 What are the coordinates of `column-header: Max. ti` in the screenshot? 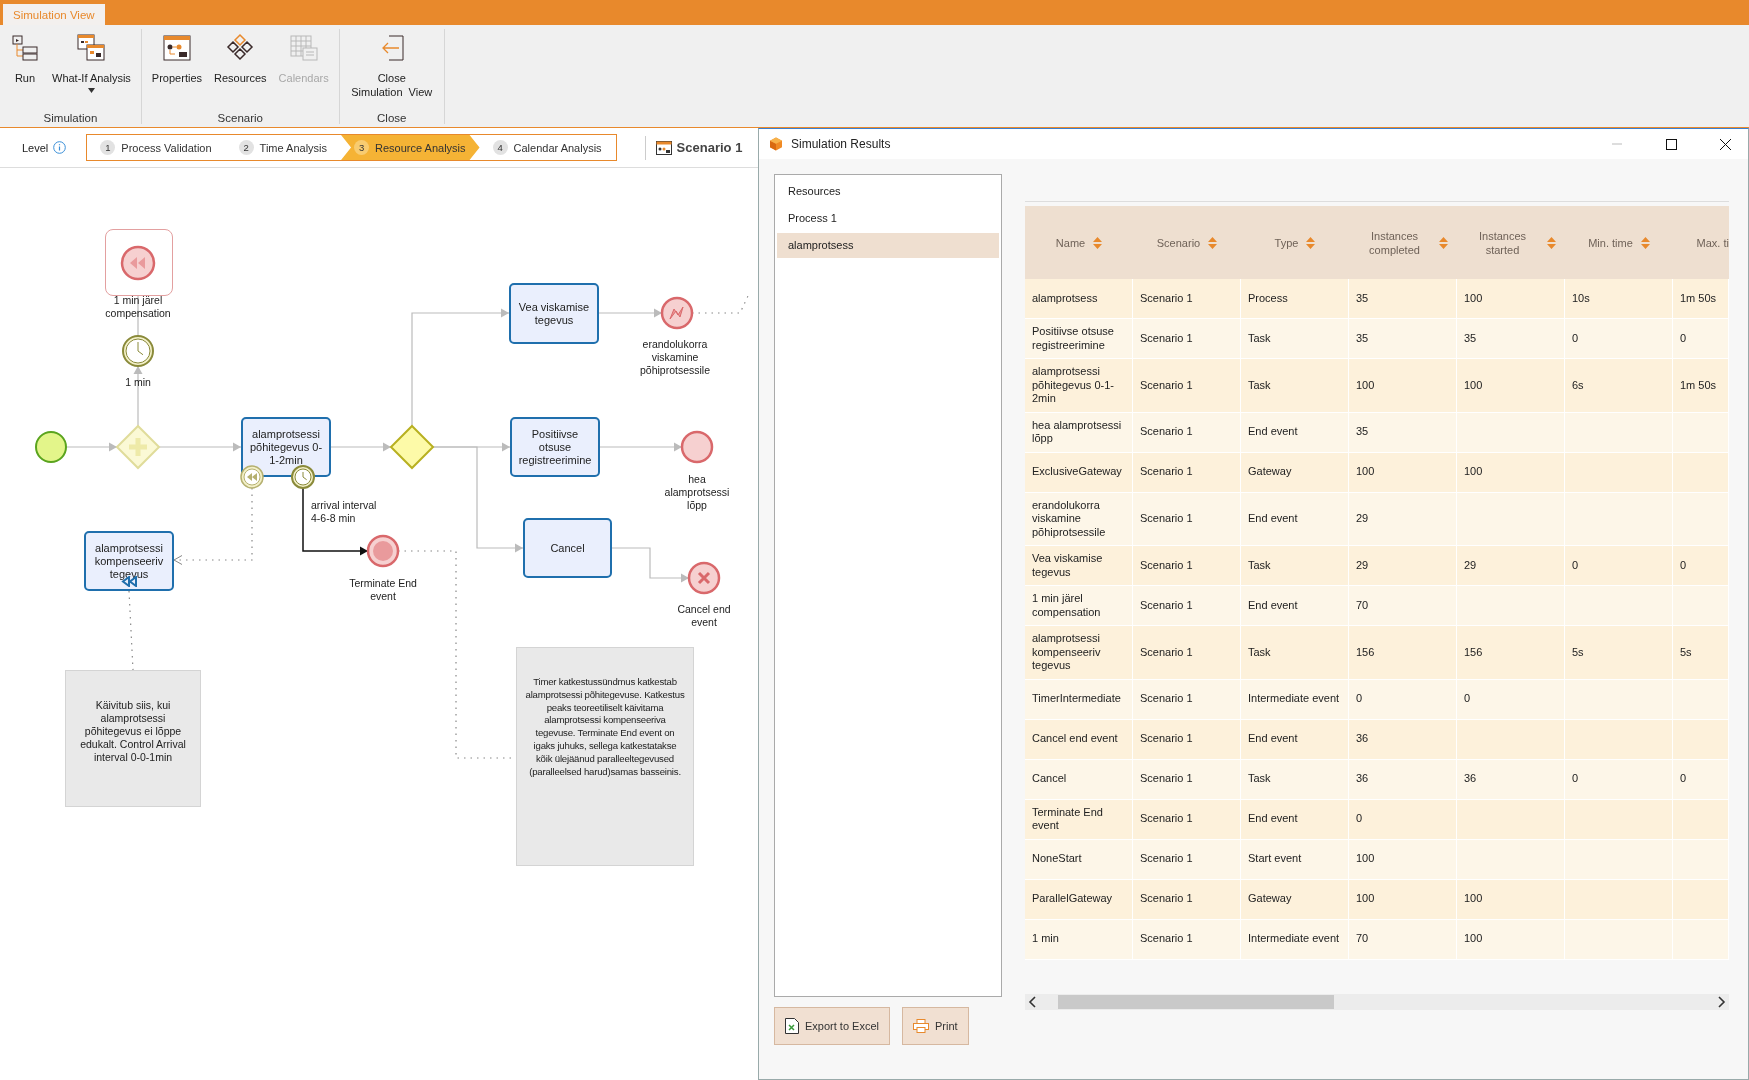 It's located at (1701, 242).